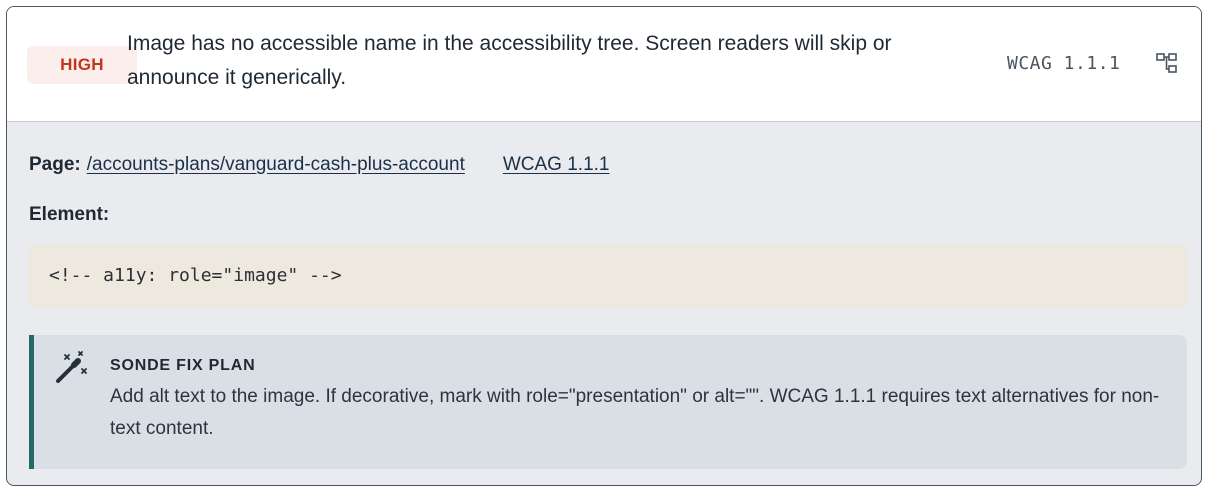  Describe the element at coordinates (71, 367) in the screenshot. I see `magic-wand-icon` at that location.